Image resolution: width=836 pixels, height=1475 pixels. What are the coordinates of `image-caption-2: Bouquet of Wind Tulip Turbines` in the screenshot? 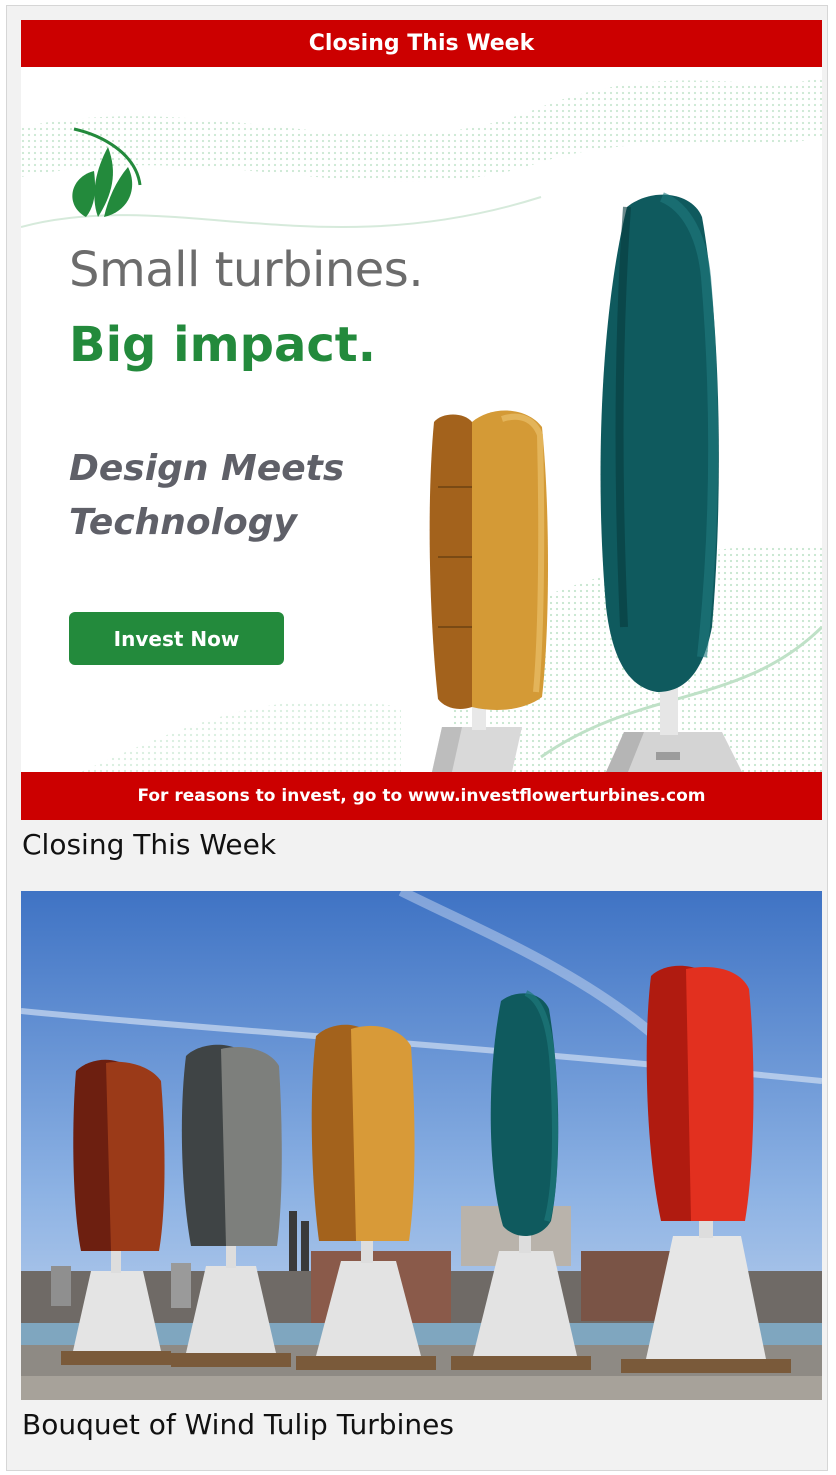 It's located at (238, 1424).